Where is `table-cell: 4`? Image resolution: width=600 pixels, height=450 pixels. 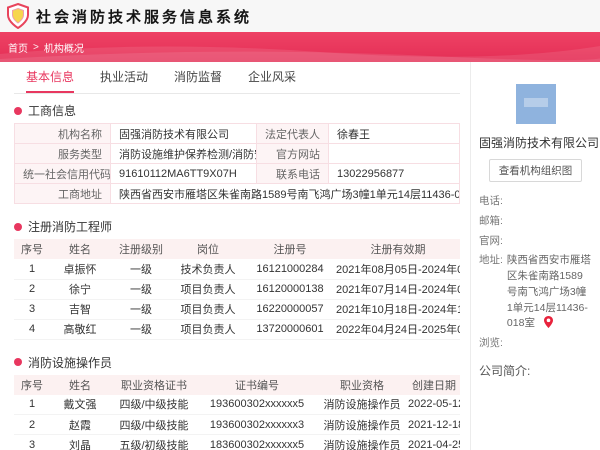 table-cell: 4 is located at coordinates (32, 329).